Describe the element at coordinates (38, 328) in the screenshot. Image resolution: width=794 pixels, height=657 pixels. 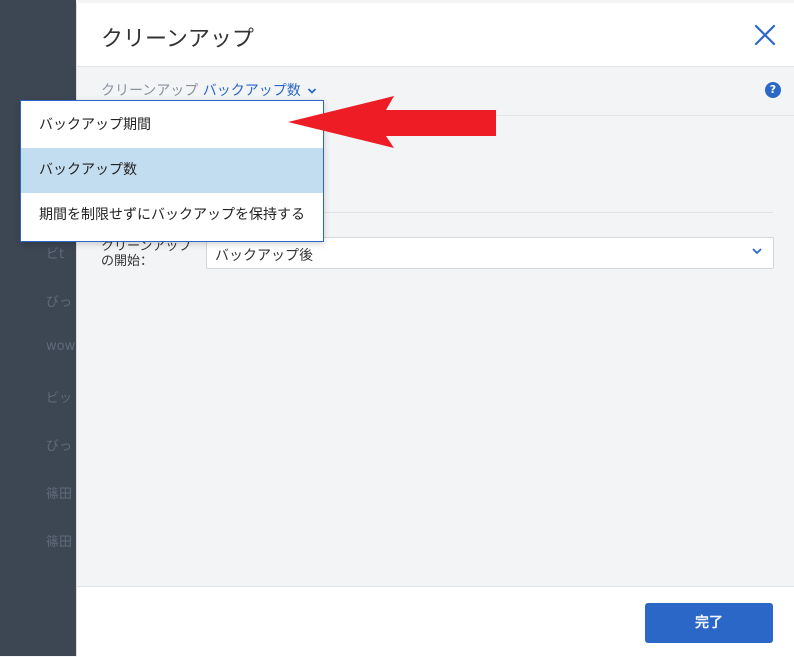
I see `background-sidebar` at that location.